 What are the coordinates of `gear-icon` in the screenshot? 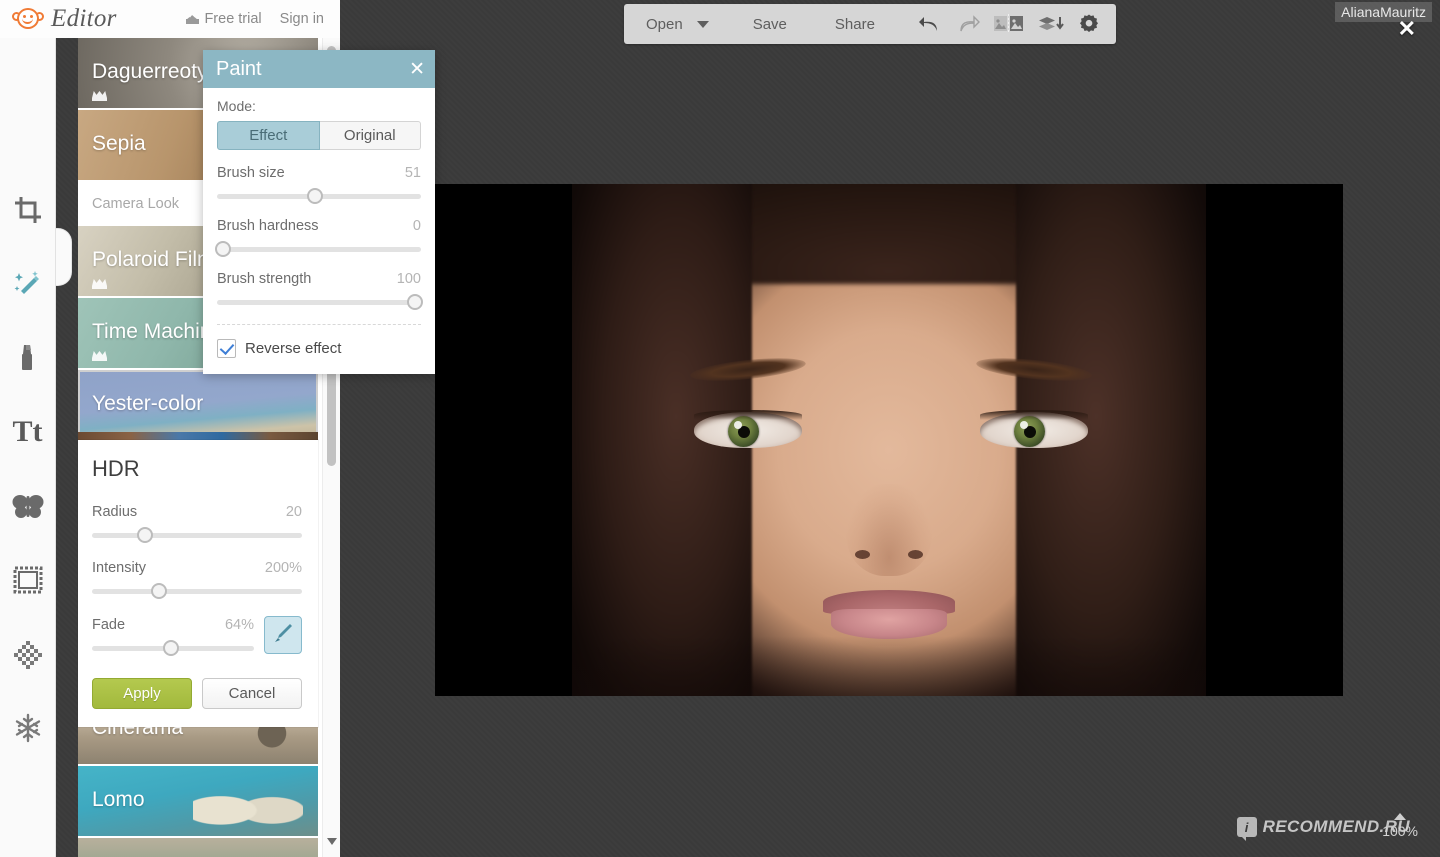 It's located at (1089, 24).